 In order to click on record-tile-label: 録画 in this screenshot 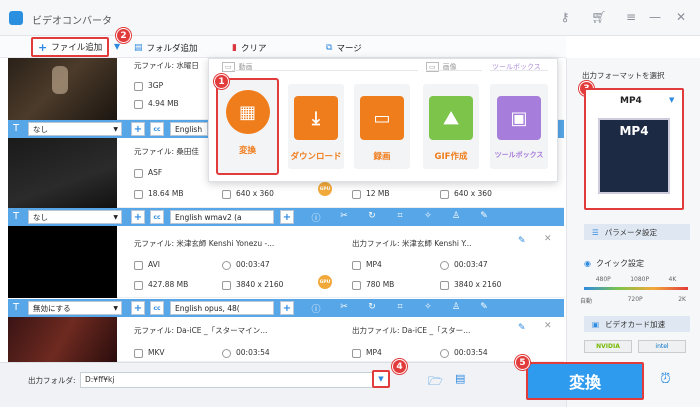, I will do `click(382, 157)`.